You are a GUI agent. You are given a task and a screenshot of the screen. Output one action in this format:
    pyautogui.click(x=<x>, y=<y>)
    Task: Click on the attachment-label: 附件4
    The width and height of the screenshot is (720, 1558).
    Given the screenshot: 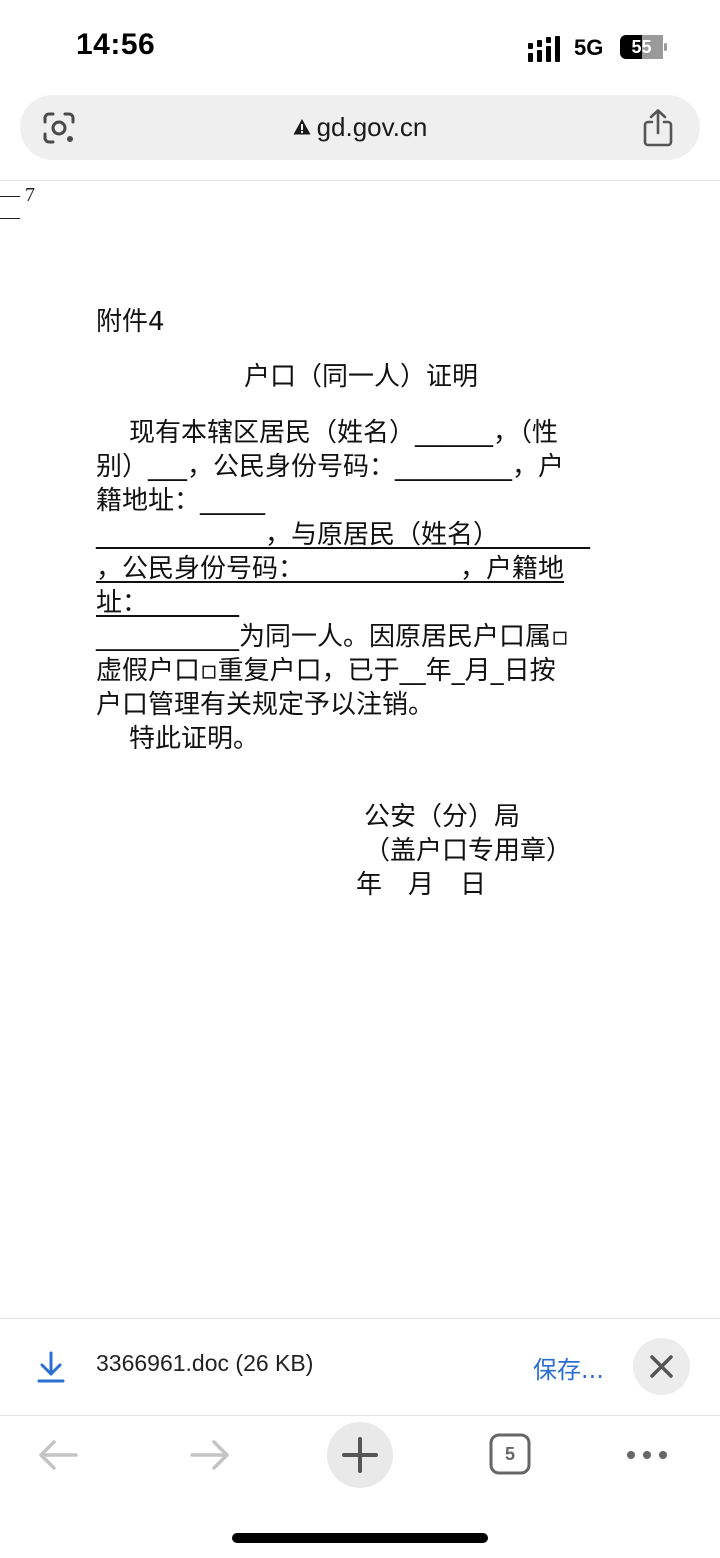 What is the action you would take?
    pyautogui.click(x=130, y=322)
    